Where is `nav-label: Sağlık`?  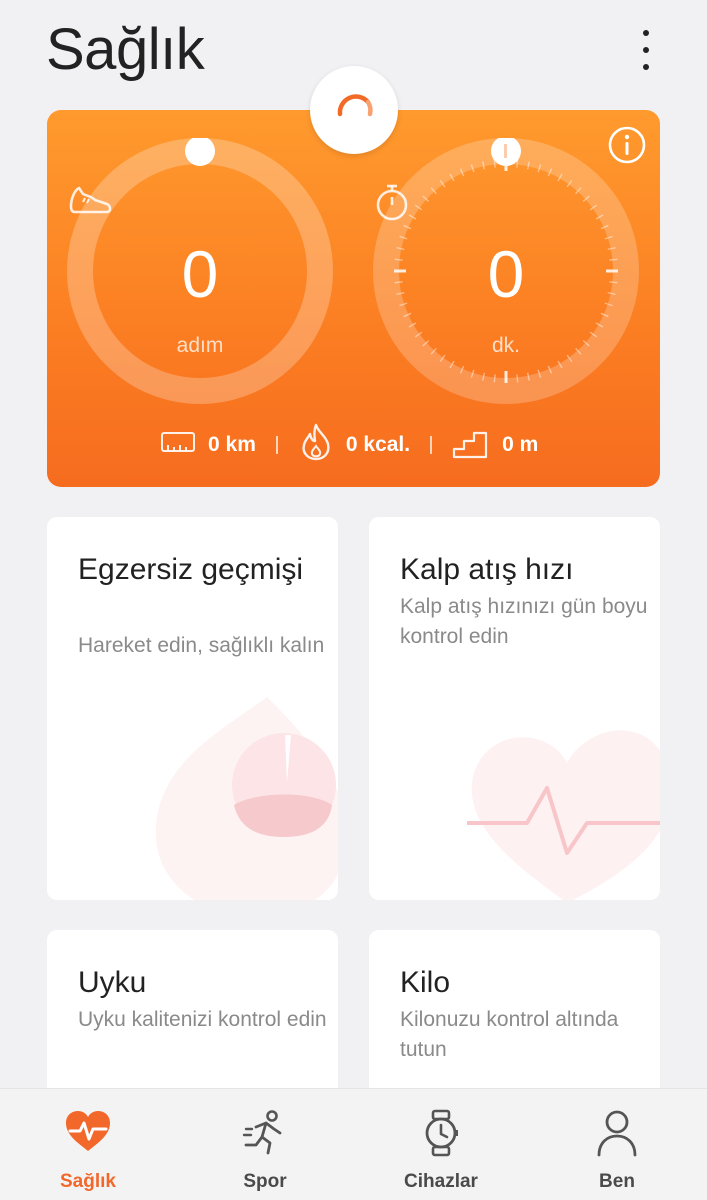
nav-label: Sağlık is located at coordinates (88, 1181).